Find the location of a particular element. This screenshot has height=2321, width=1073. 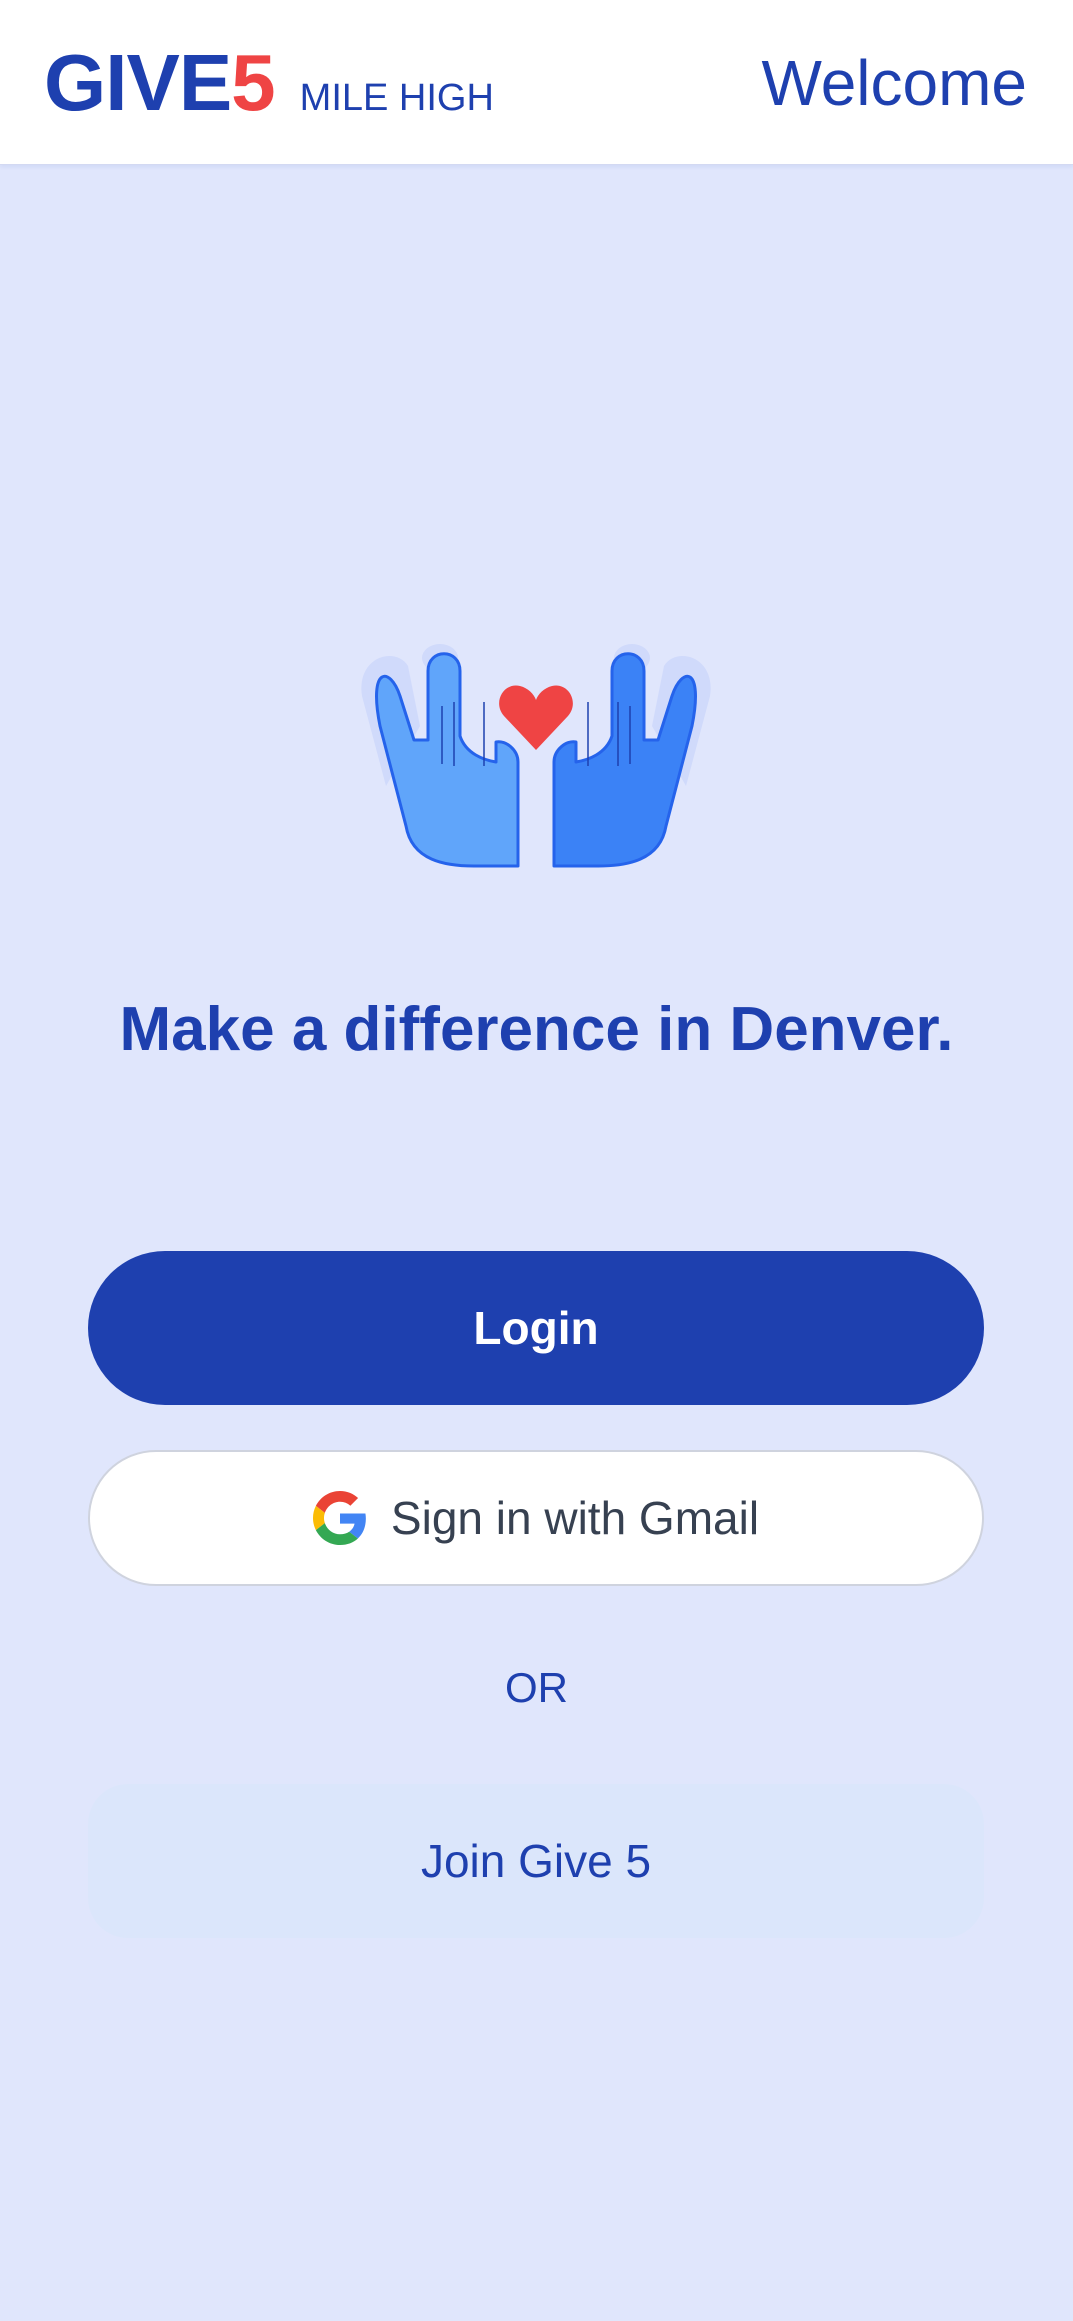

app-header: GIVE 5 MILE HIGH Welcome is located at coordinates (536, 82).